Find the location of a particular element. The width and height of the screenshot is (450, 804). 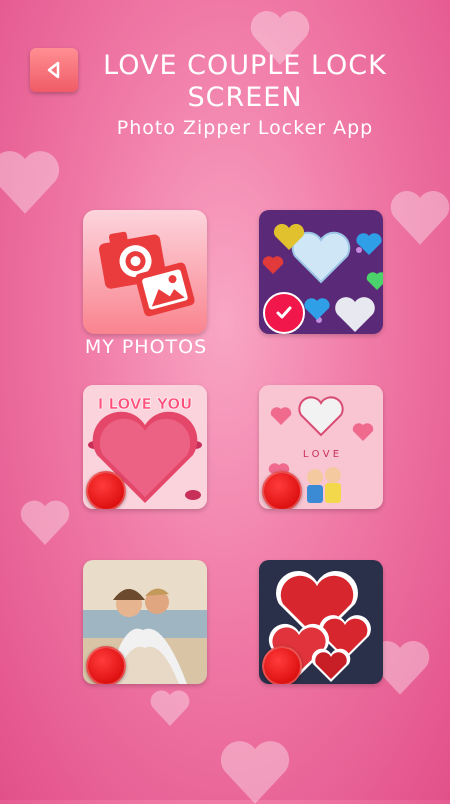

my-photos-button is located at coordinates (145, 272).